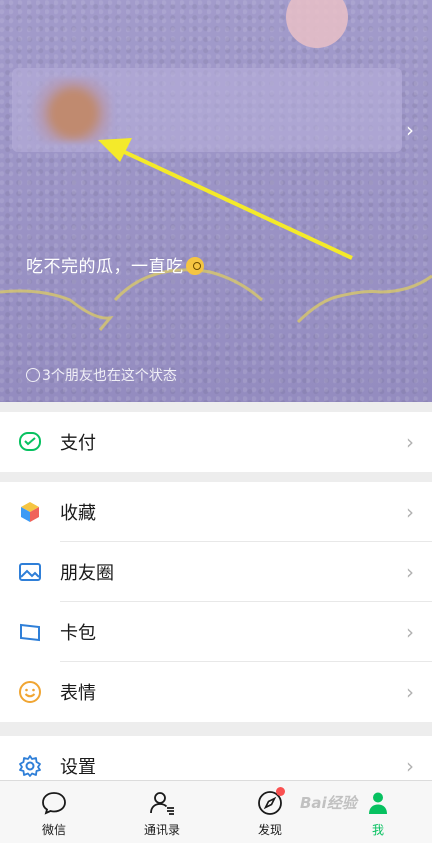 Image resolution: width=432 pixels, height=843 pixels. What do you see at coordinates (270, 812) in the screenshot?
I see `tab-discover: 发现` at bounding box center [270, 812].